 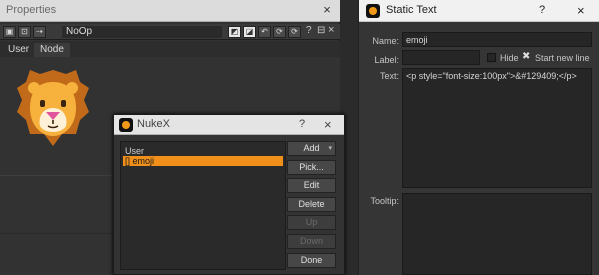 What do you see at coordinates (330, 148) in the screenshot?
I see `chevron-down-icon: ▾` at bounding box center [330, 148].